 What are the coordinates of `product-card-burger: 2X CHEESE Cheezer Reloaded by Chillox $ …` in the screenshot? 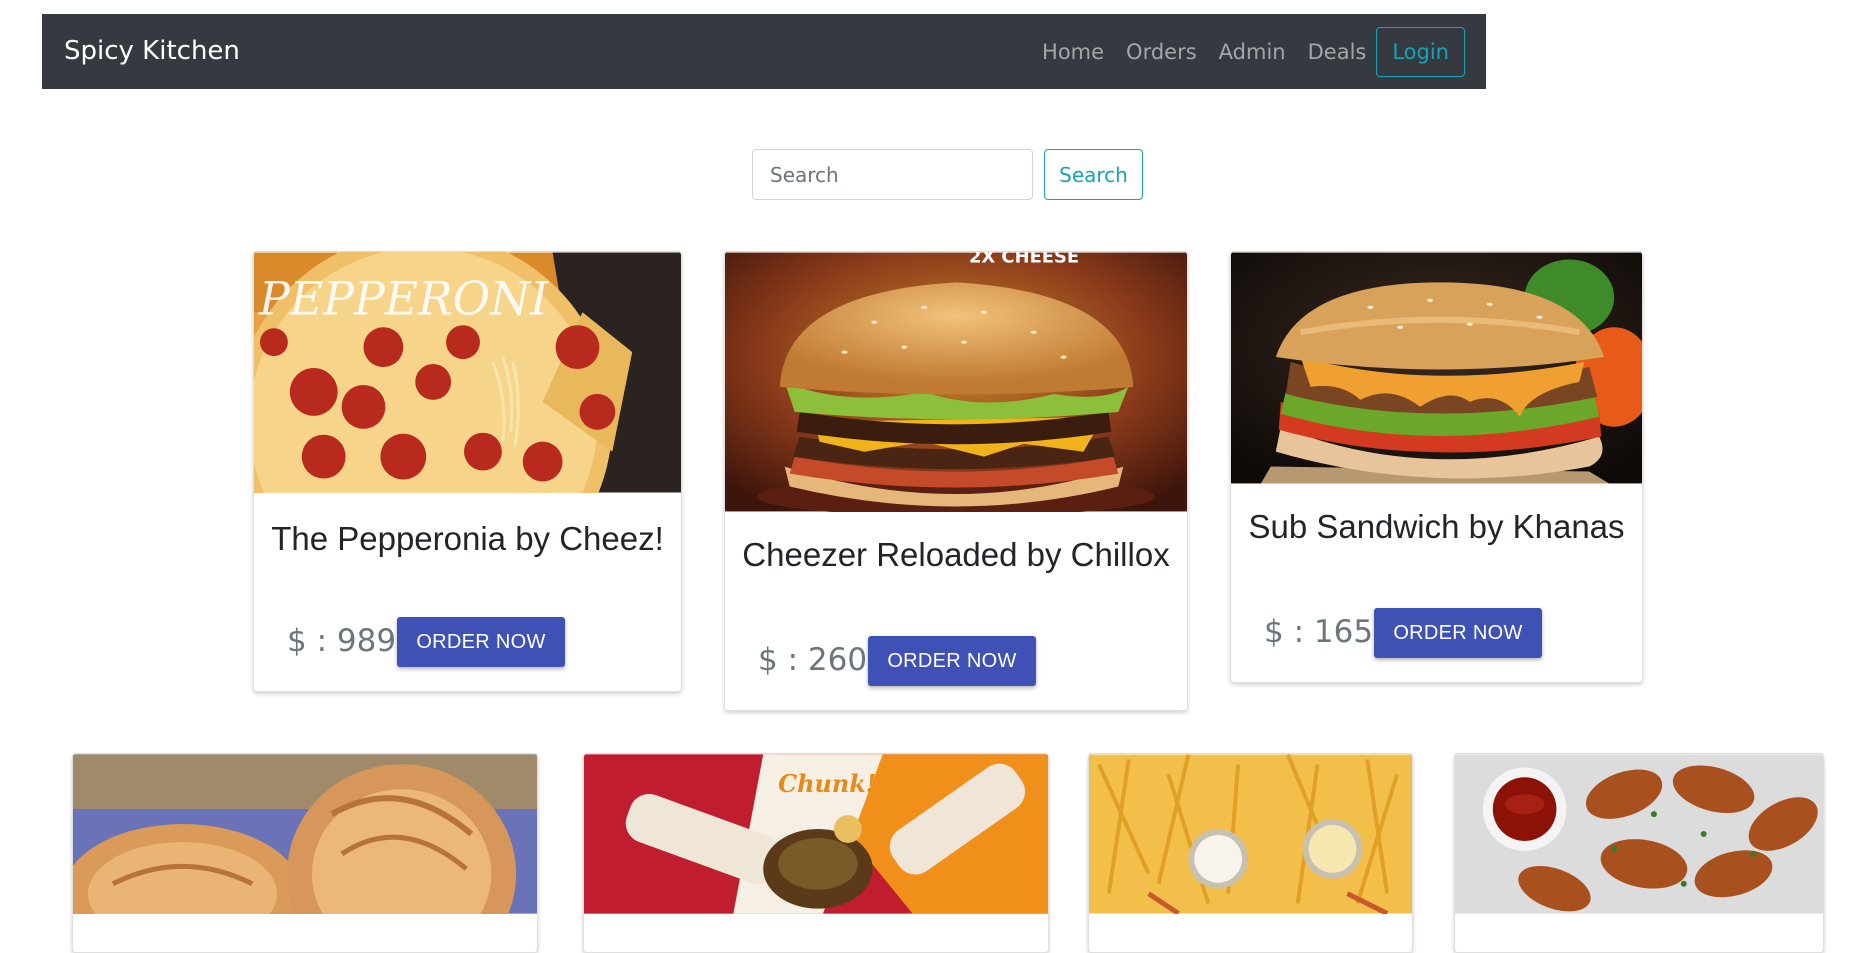 It's located at (956, 481).